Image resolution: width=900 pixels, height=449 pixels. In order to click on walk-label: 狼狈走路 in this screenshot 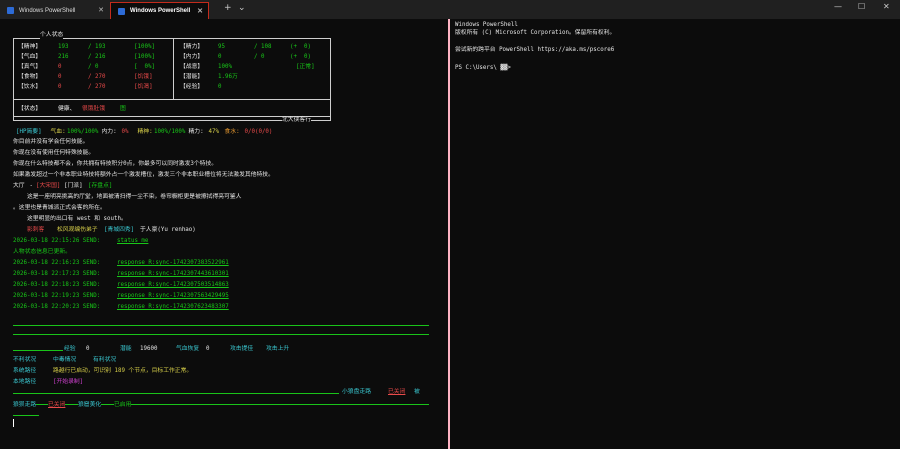, I will do `click(25, 405)`.